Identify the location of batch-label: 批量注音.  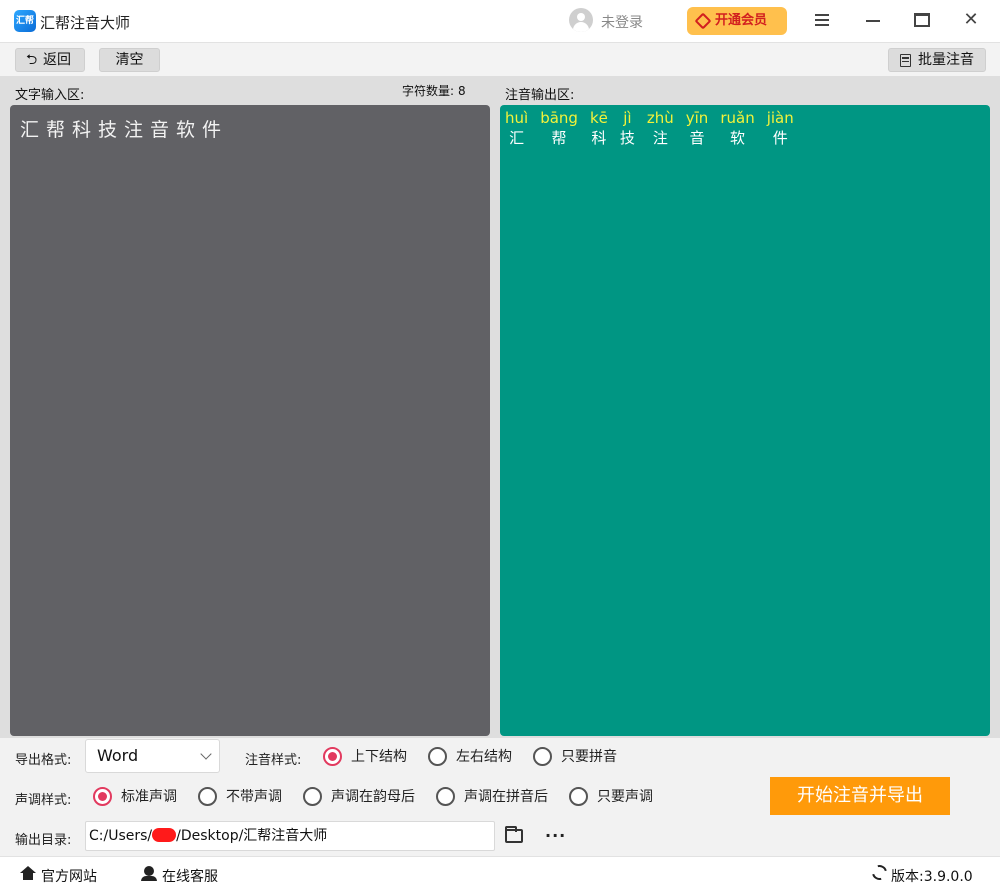
(946, 60).